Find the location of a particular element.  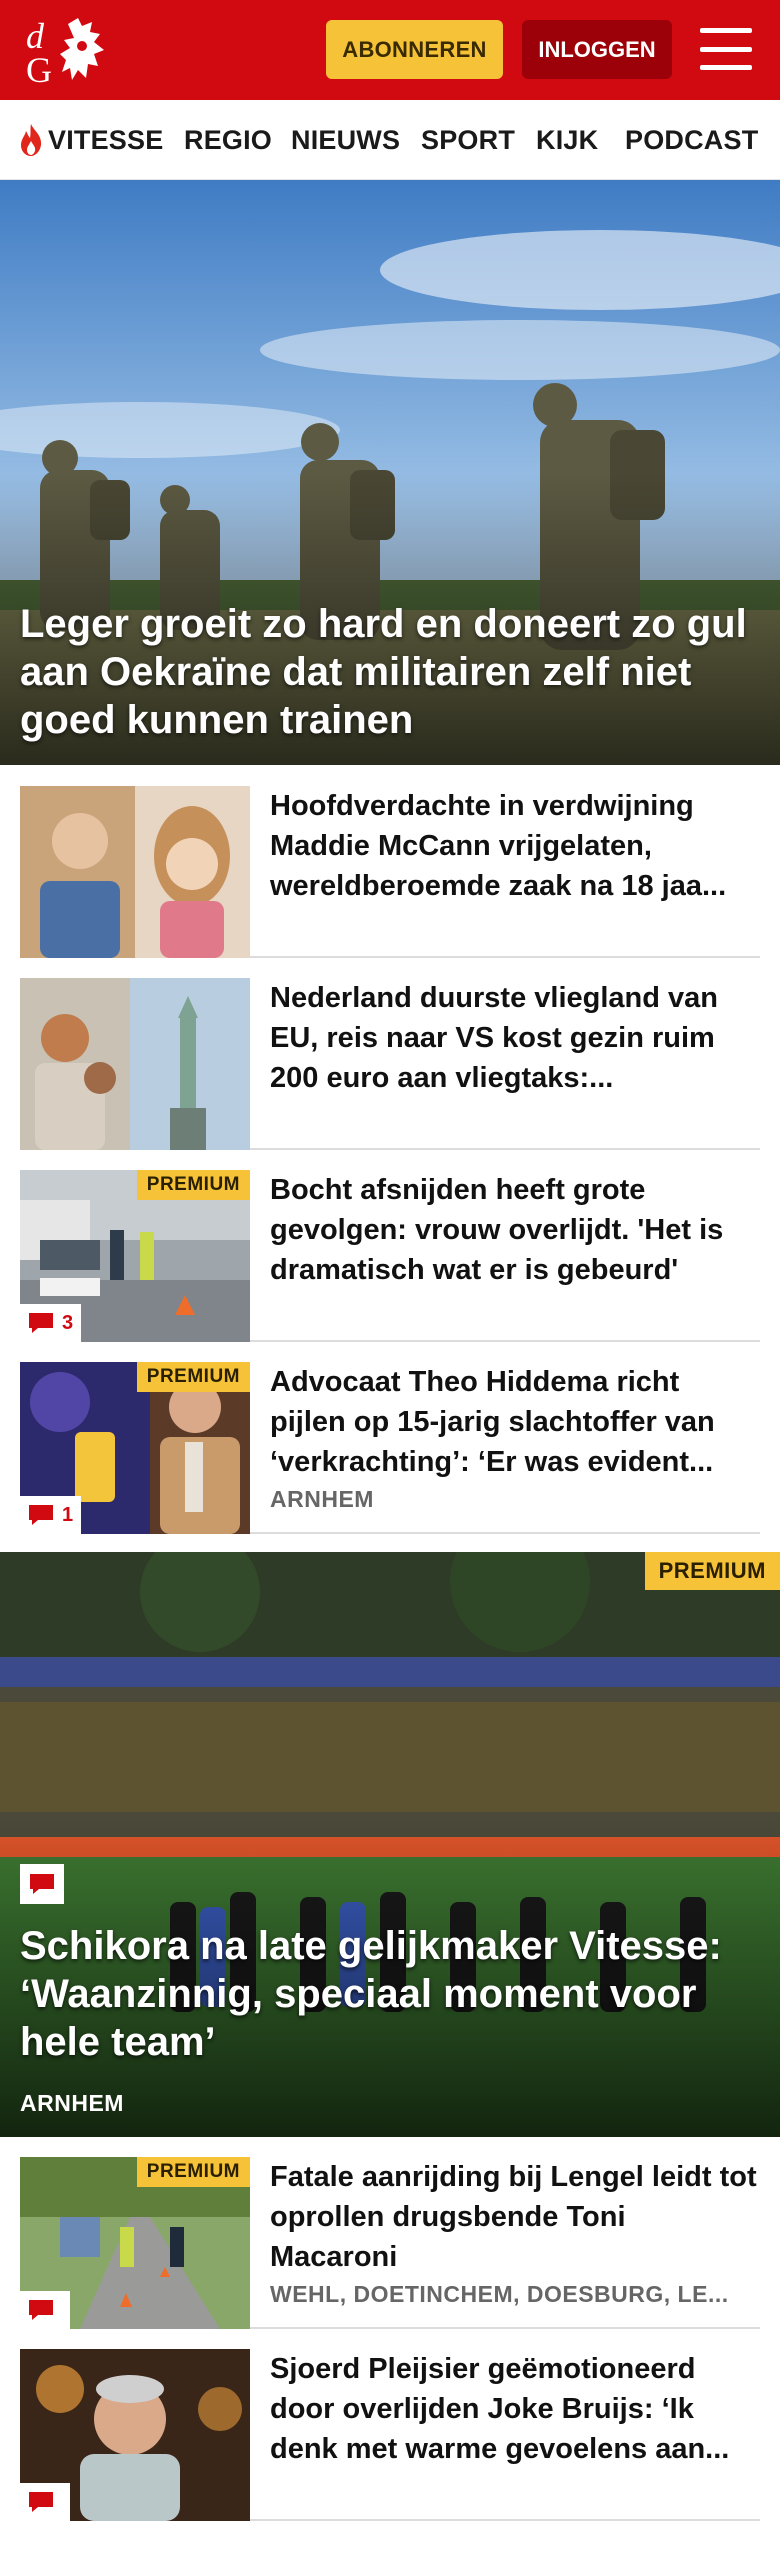

nav-item-nieuws: NIEUWS is located at coordinates (345, 140).